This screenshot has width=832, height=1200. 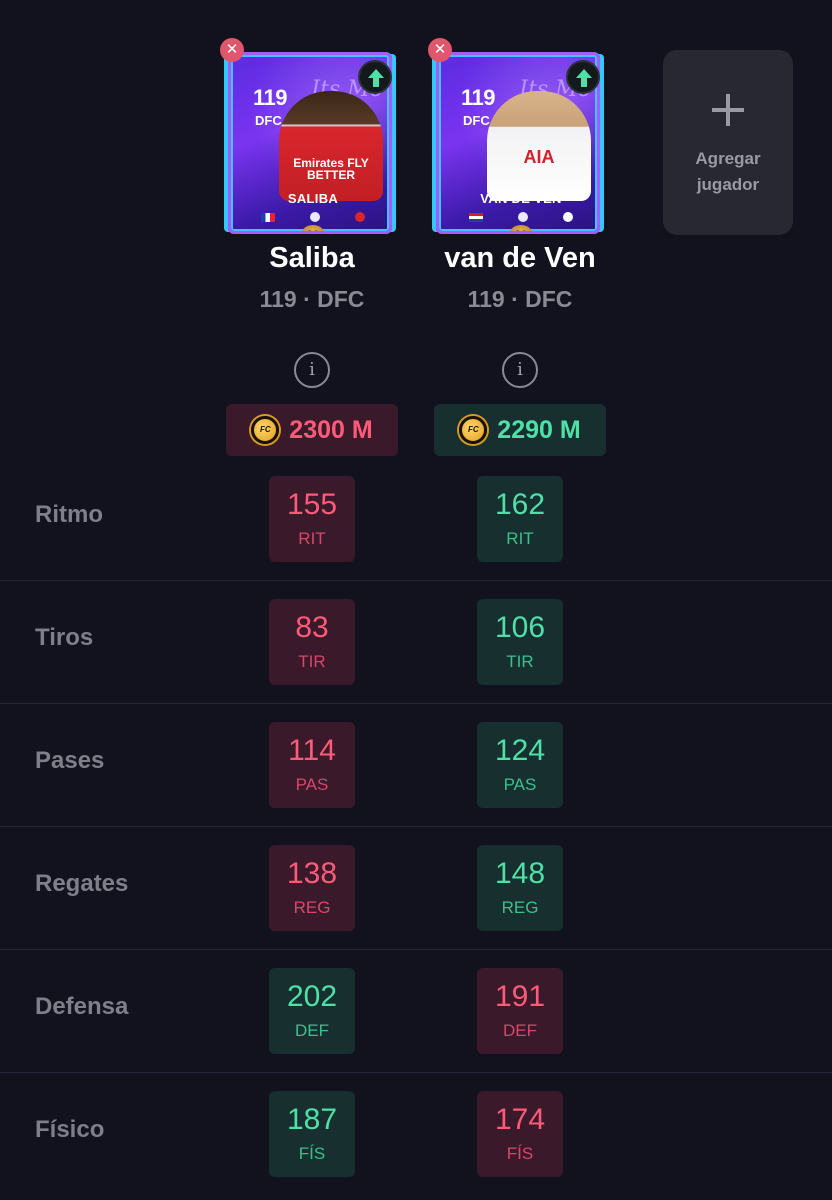 I want to click on add-player-label: Agregar jugador, so click(x=728, y=172).